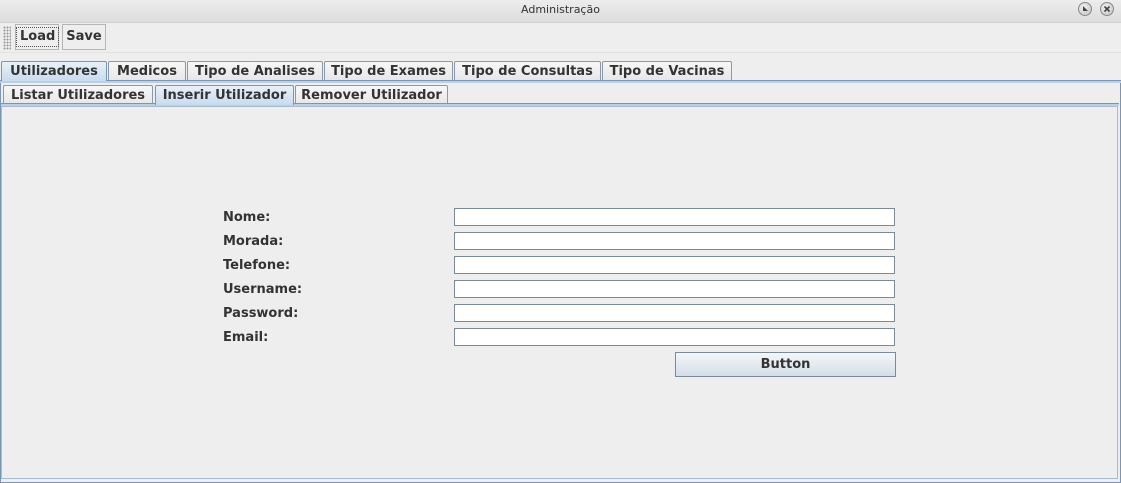  Describe the element at coordinates (257, 265) in the screenshot. I see `telefone-label: Telefone:` at that location.